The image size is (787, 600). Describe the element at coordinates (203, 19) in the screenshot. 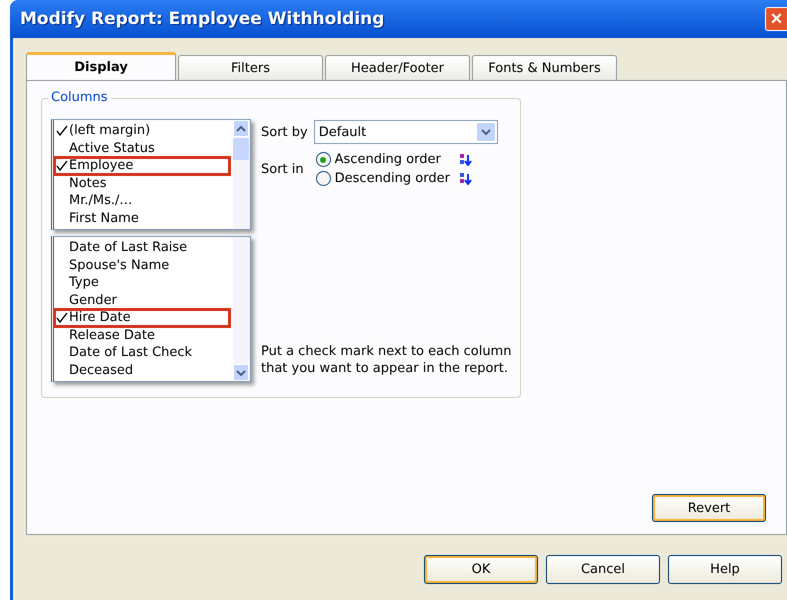

I see `window-title: Modify Report: Employee Withholding` at that location.